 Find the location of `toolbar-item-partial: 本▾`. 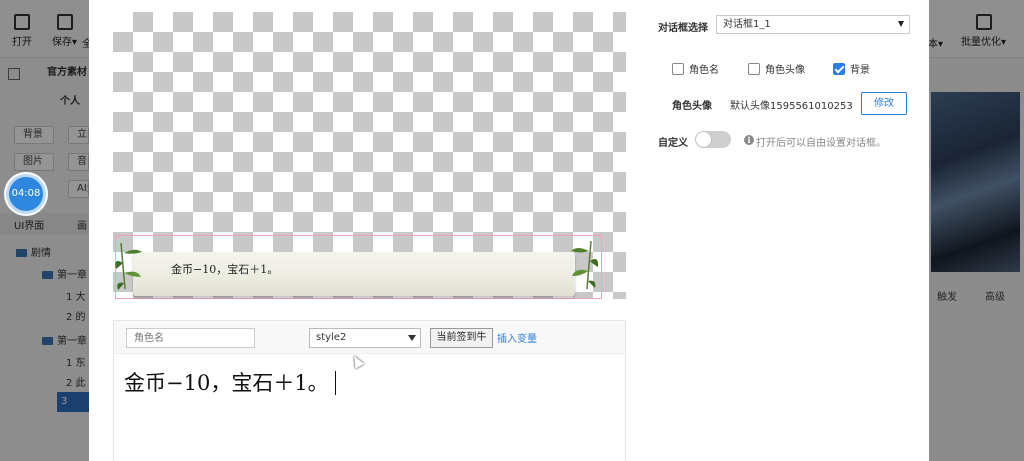

toolbar-item-partial: 本▾ is located at coordinates (935, 42).